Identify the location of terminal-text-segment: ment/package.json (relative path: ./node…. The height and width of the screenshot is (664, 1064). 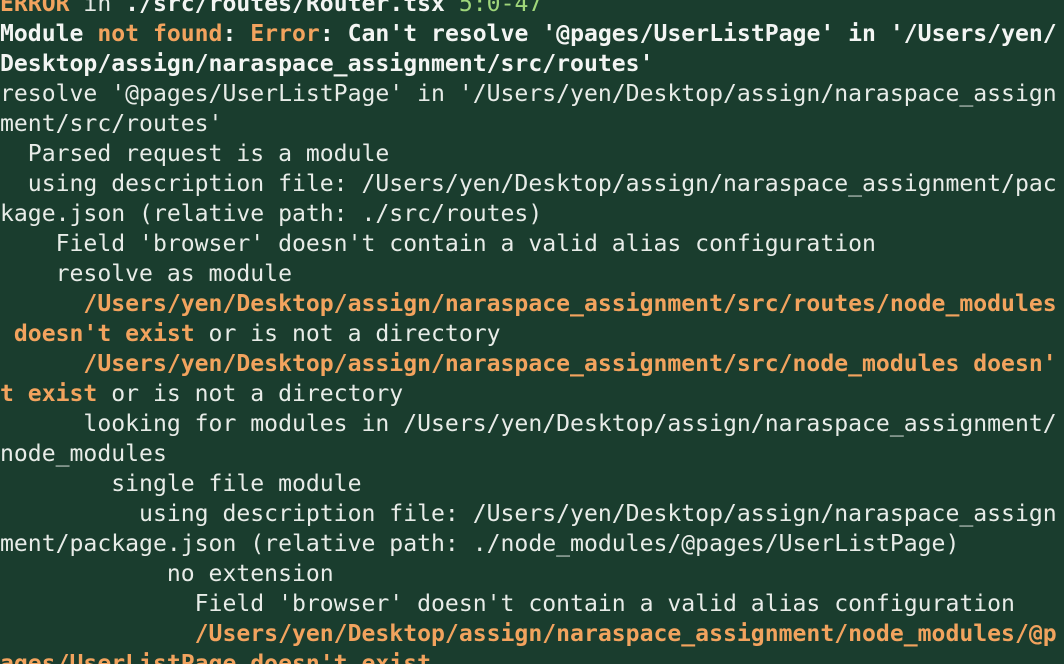
(480, 544).